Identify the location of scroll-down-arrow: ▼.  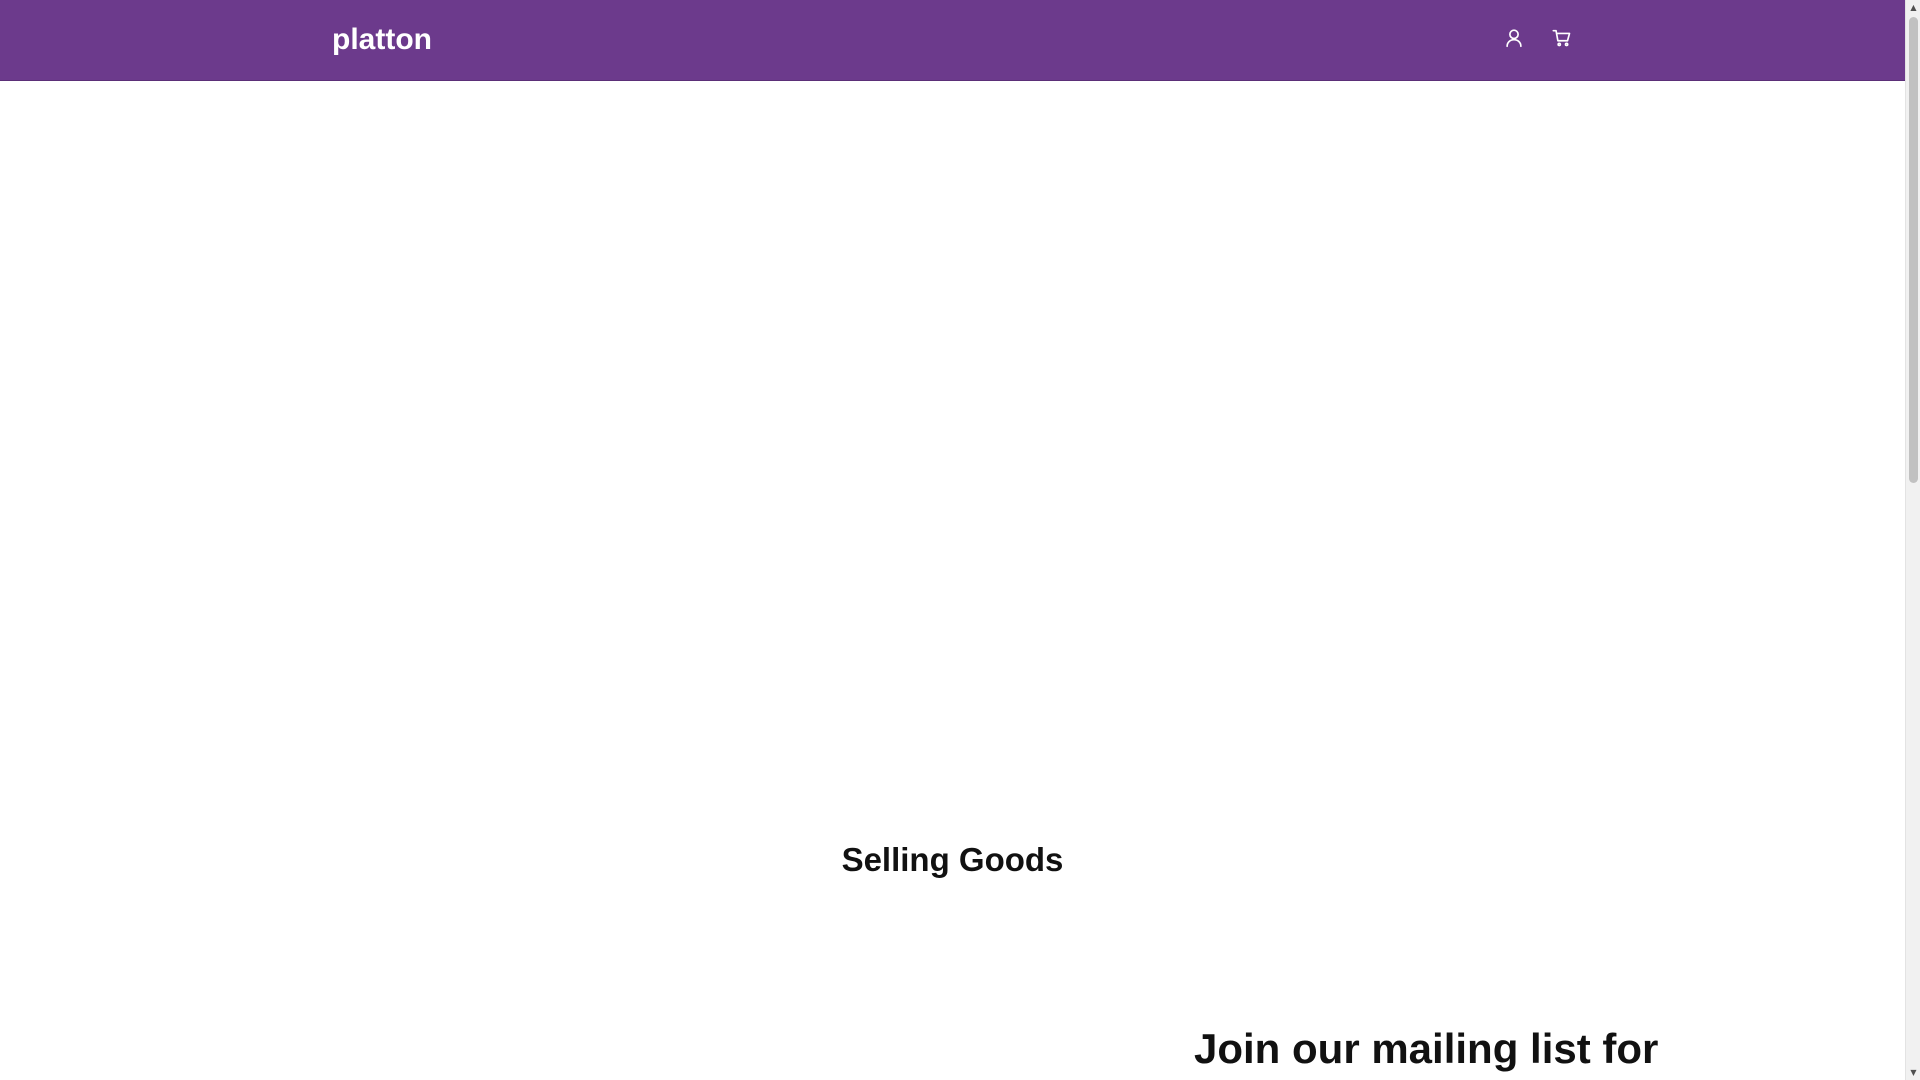
(1913, 1072).